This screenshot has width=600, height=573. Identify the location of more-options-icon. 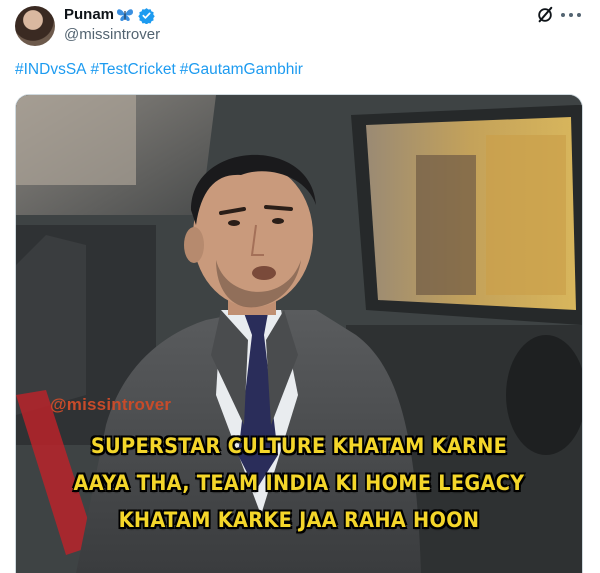
(571, 15).